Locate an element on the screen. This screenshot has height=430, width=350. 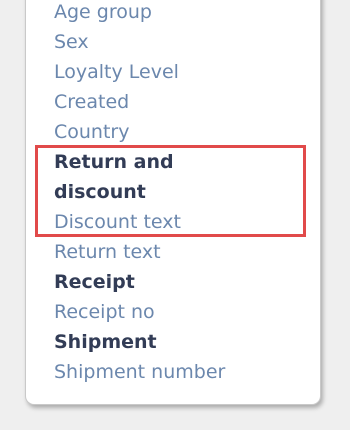
option-age-group: Age group is located at coordinates (139, 13).